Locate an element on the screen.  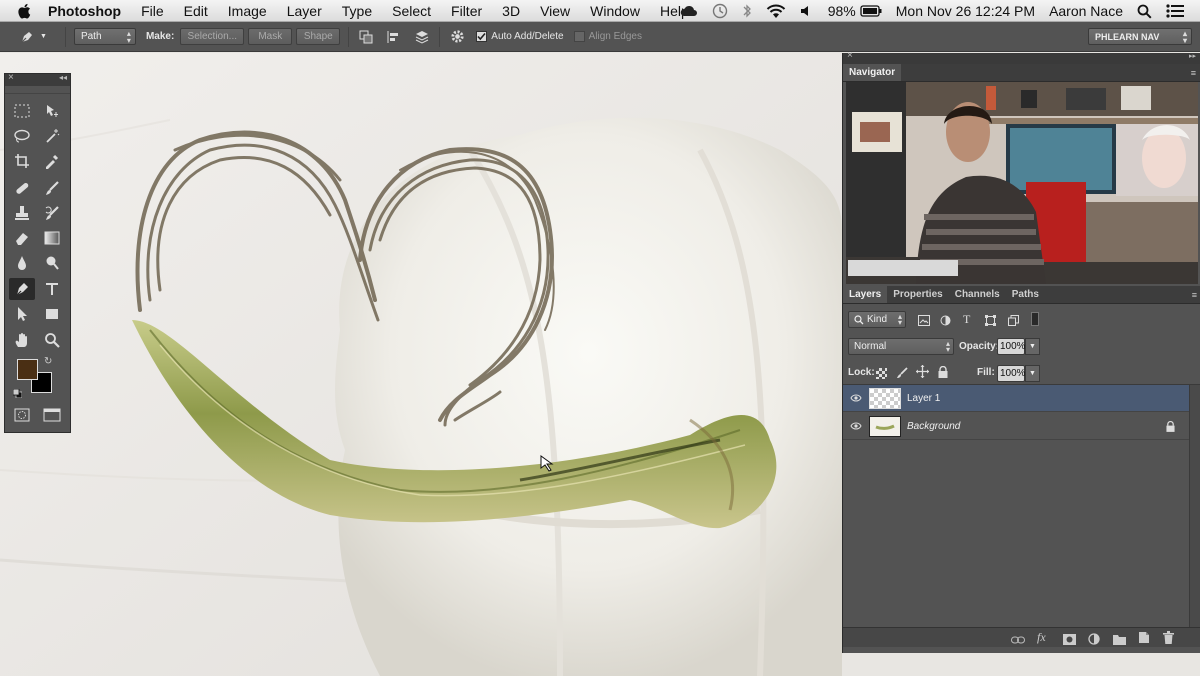
tab-paths: Paths is located at coordinates (1025, 294).